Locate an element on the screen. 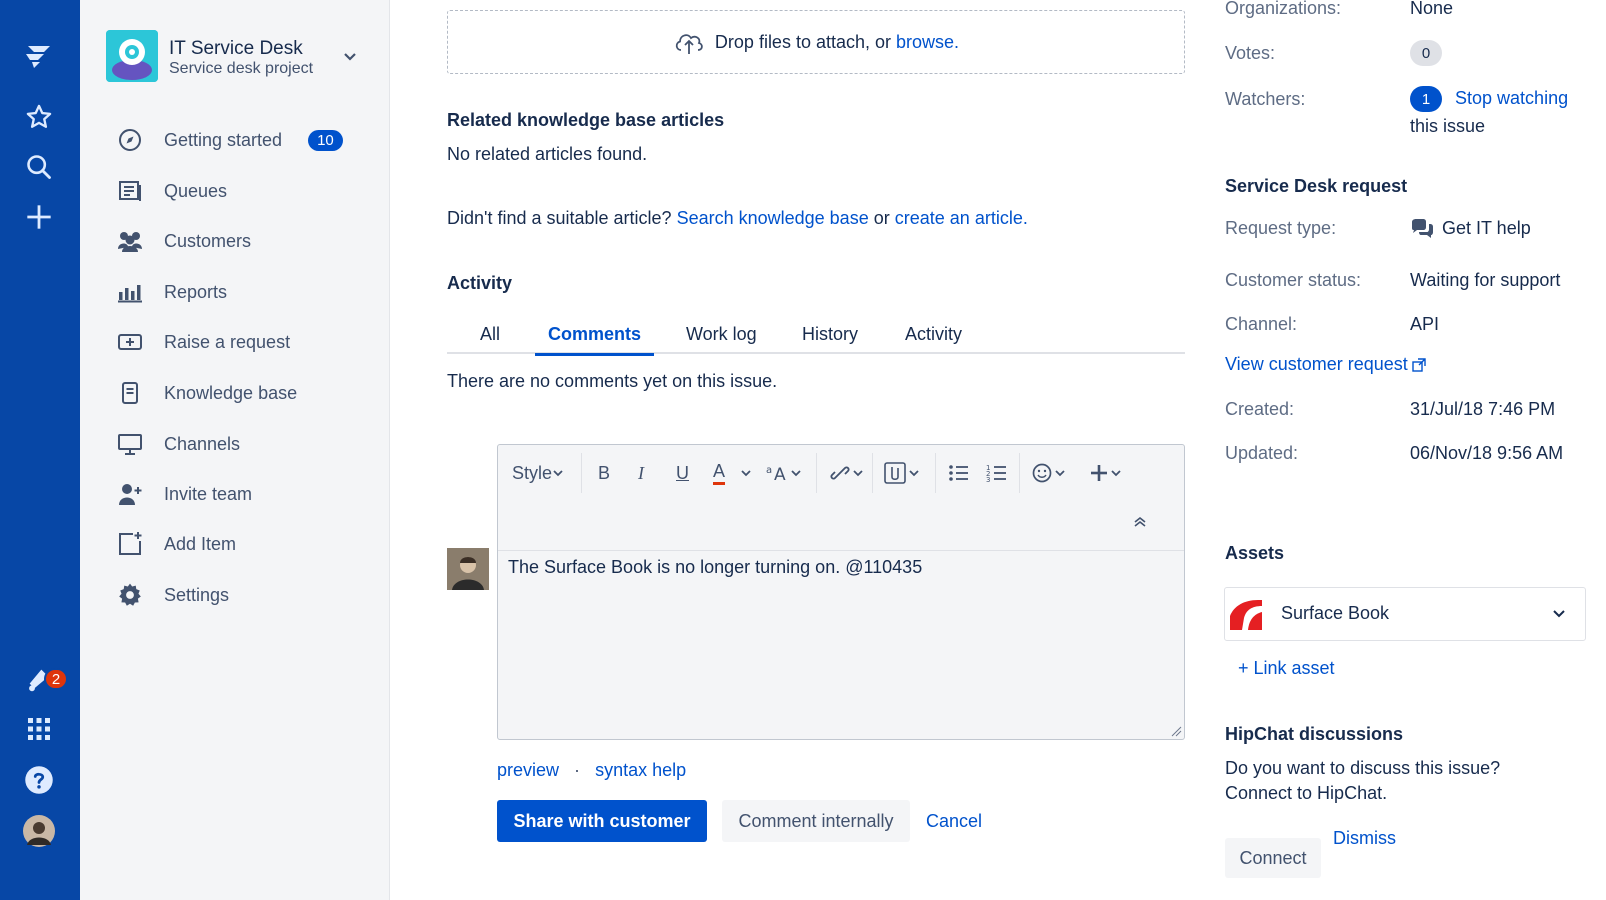  votes-value-wrap: 0 is located at coordinates (1426, 53).